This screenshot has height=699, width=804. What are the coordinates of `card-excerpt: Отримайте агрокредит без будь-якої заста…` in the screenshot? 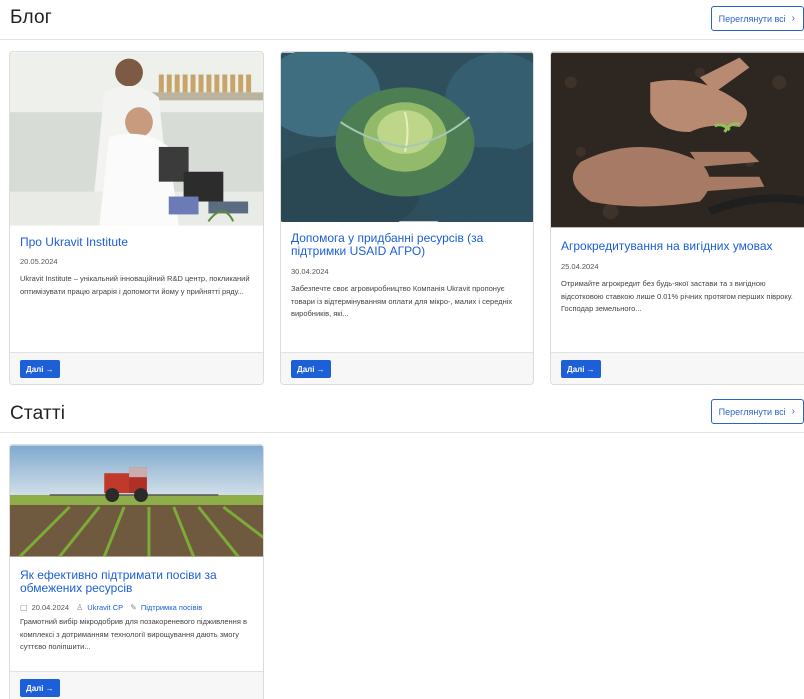 It's located at (677, 296).